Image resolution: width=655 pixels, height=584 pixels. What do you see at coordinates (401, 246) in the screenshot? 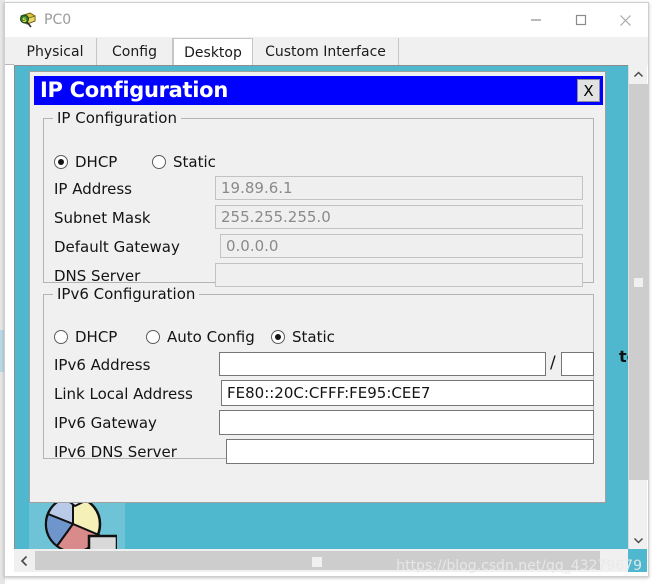
I see `input-default-gateway: 0.0.0.0` at bounding box center [401, 246].